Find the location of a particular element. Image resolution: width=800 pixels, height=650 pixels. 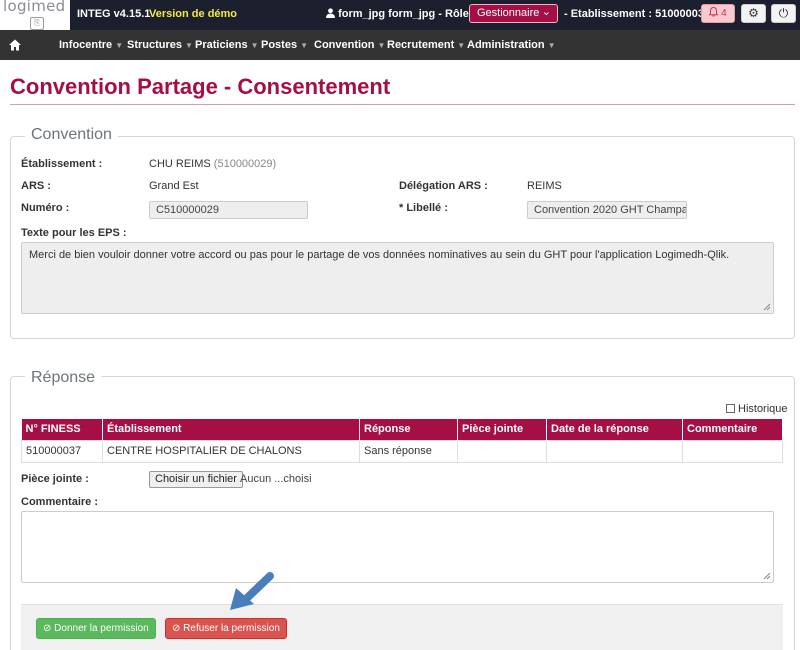

ban-icon: ⊘ is located at coordinates (176, 628).